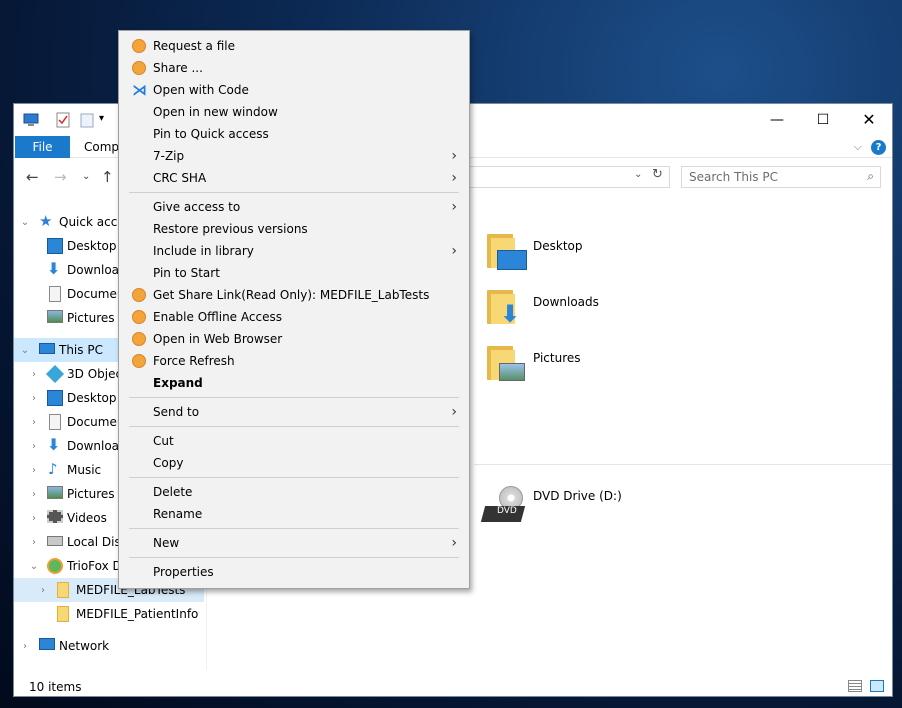 Image resolution: width=902 pixels, height=708 pixels. What do you see at coordinates (878, 147) in the screenshot?
I see `help-icon: ?` at bounding box center [878, 147].